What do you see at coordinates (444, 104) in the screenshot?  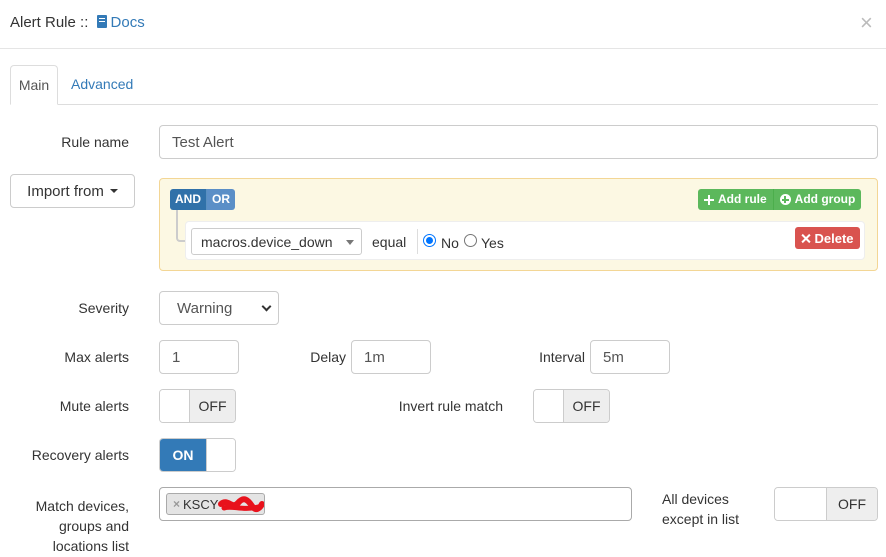 I see `tab-bar-divider` at bounding box center [444, 104].